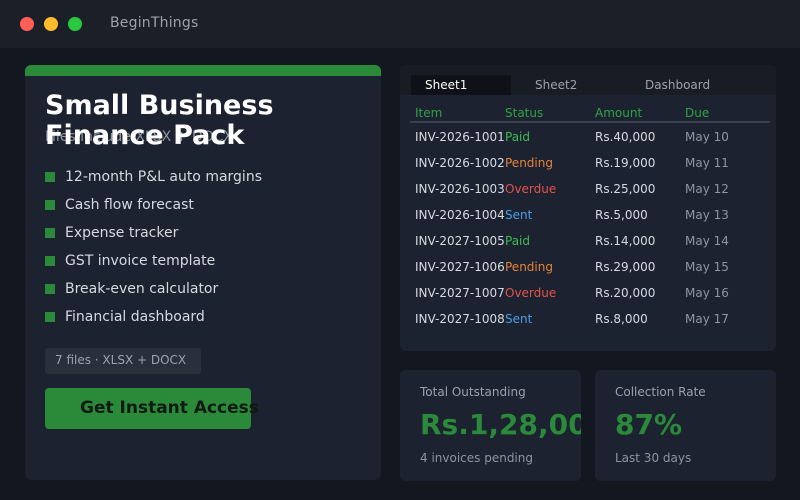 The image size is (800, 500). What do you see at coordinates (625, 293) in the screenshot?
I see `cell-amount: Rs.20,000` at bounding box center [625, 293].